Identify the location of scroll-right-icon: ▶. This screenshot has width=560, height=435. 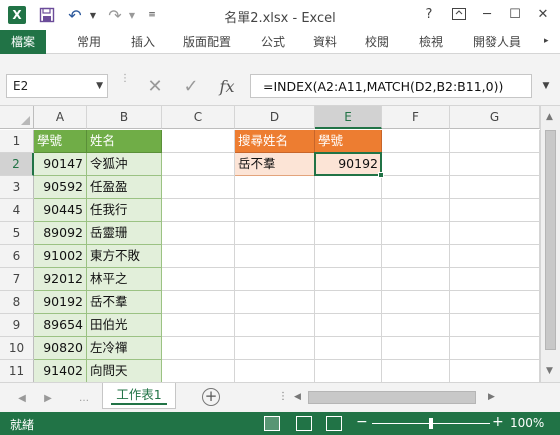
(491, 397).